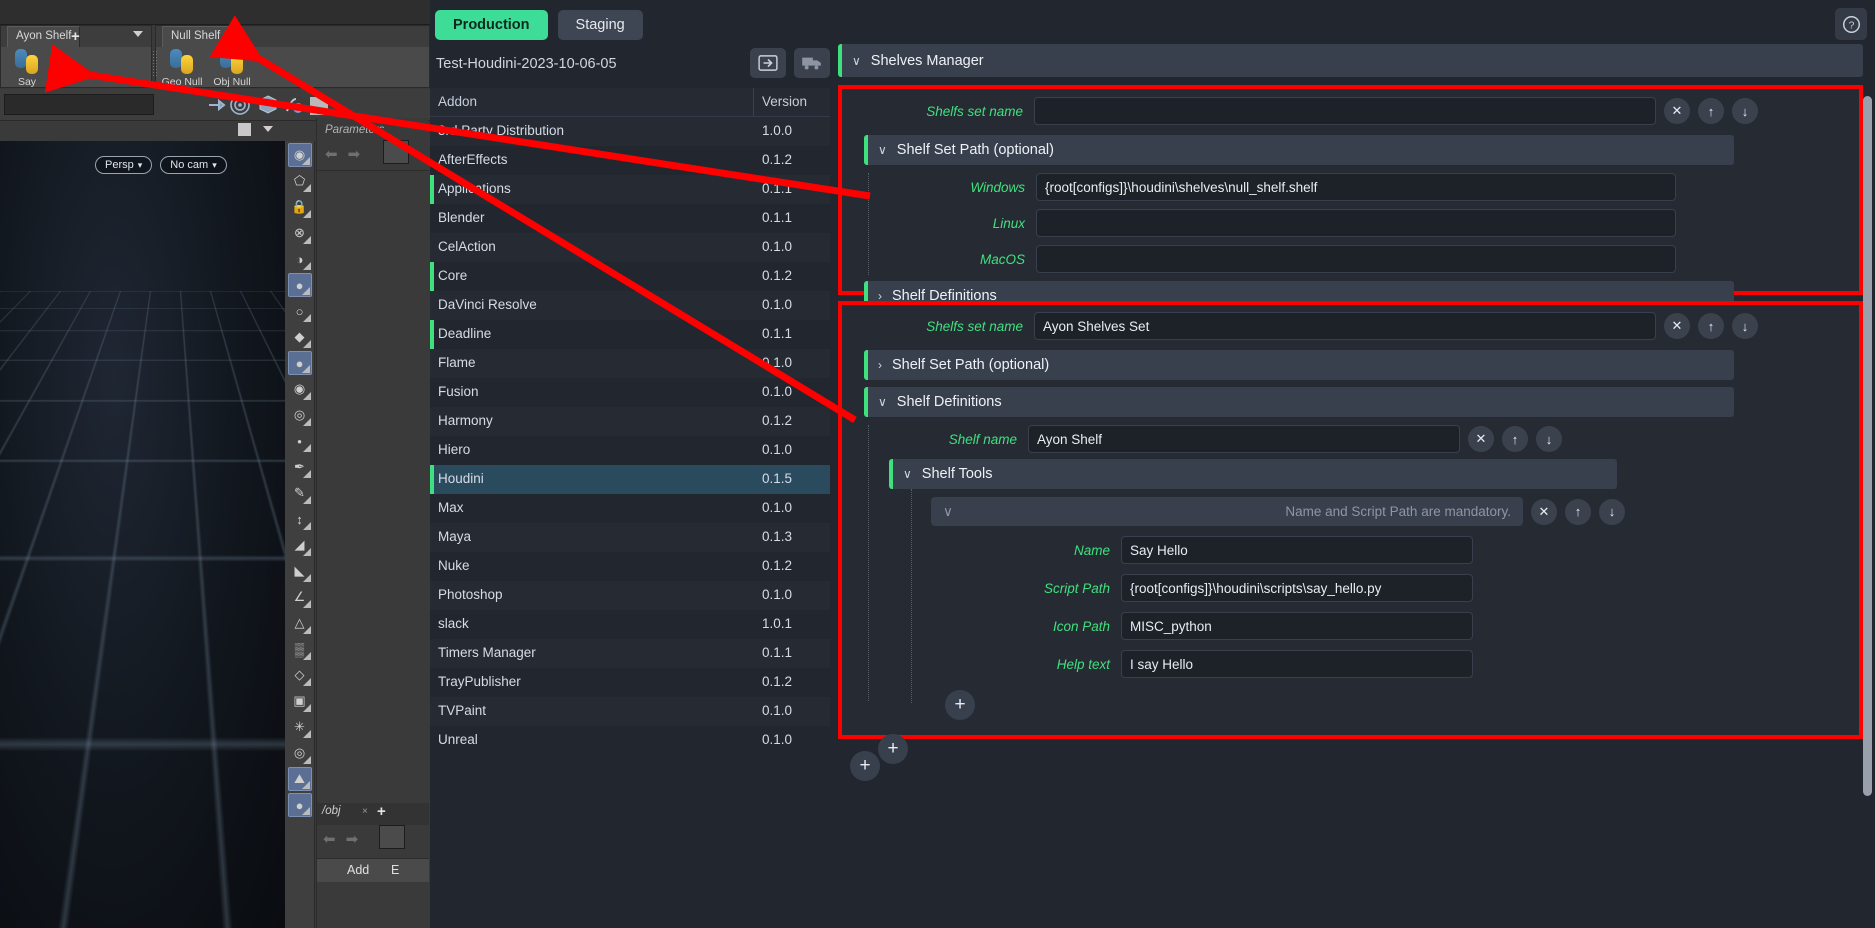 This screenshot has width=1875, height=928. Describe the element at coordinates (340, 839) in the screenshot. I see `obj-nav: ⬅ ➡` at that location.